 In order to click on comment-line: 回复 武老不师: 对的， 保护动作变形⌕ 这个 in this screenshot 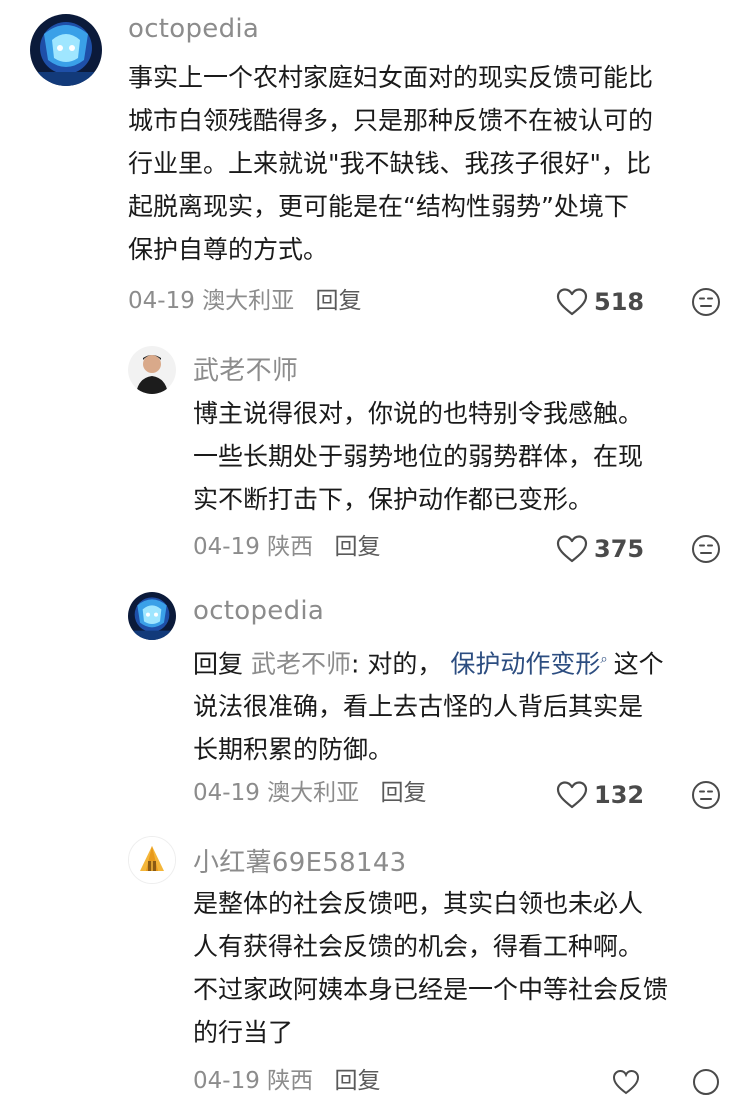, I will do `click(428, 661)`.